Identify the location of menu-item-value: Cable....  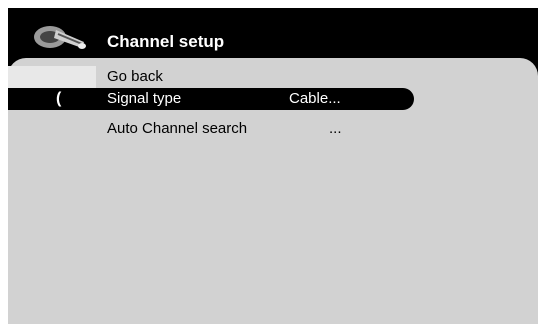
(315, 98).